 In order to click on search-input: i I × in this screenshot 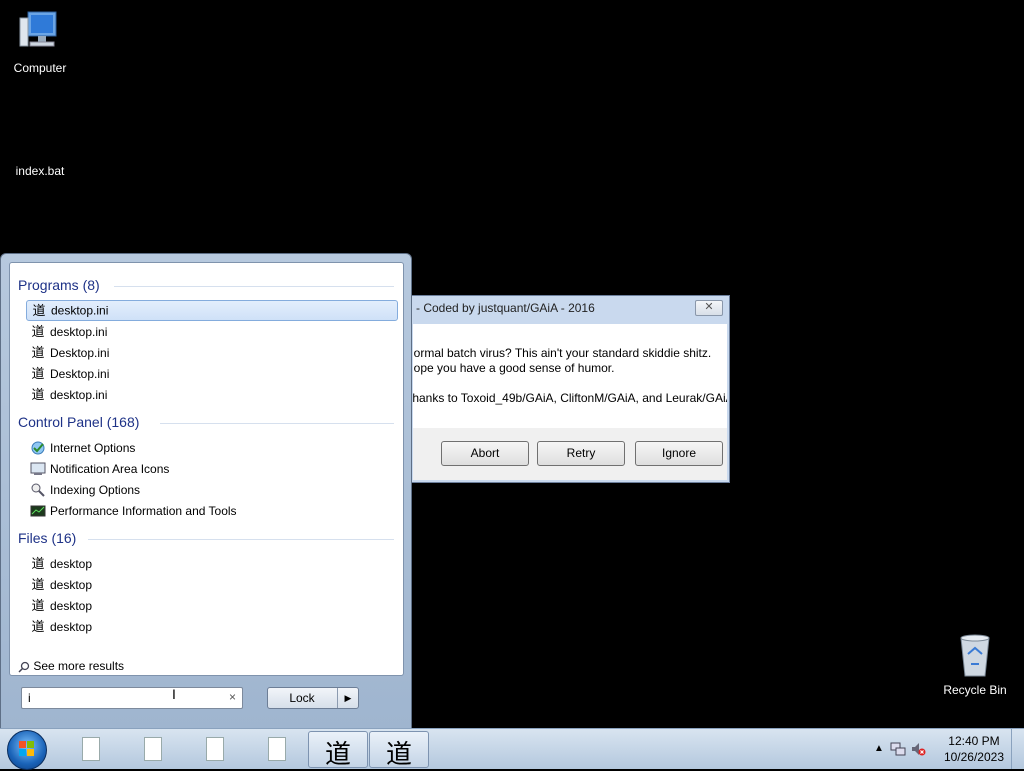, I will do `click(132, 697)`.